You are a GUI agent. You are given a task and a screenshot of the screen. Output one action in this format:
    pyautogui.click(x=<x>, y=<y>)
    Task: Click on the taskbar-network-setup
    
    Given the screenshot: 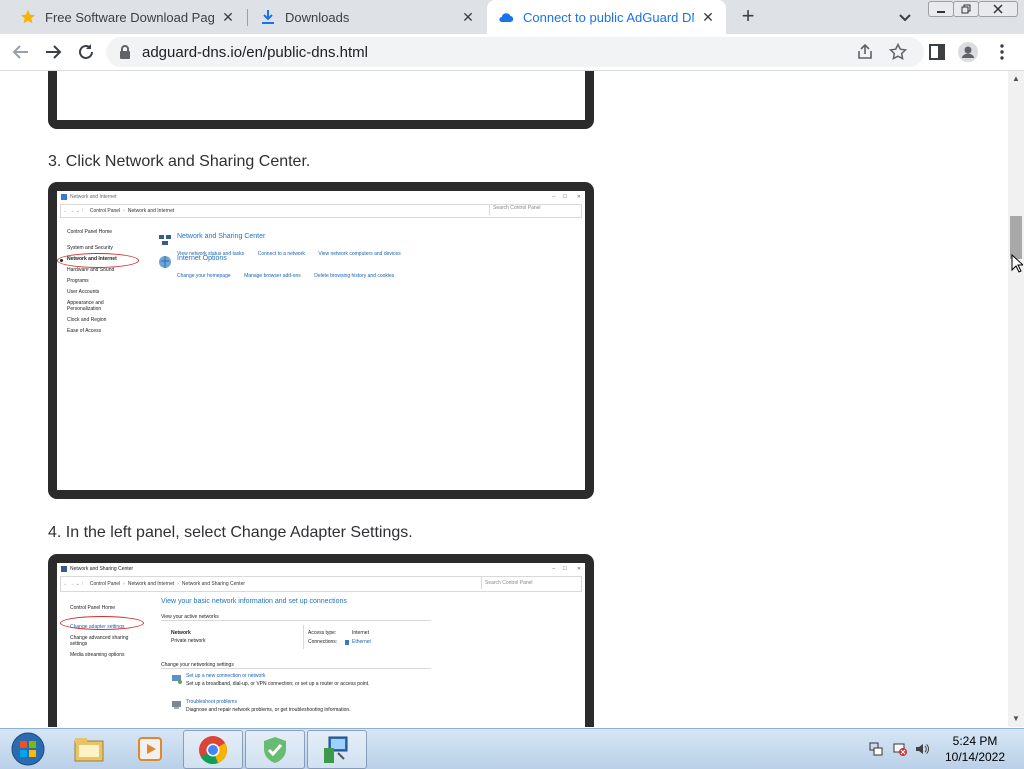 What is the action you would take?
    pyautogui.click(x=337, y=749)
    